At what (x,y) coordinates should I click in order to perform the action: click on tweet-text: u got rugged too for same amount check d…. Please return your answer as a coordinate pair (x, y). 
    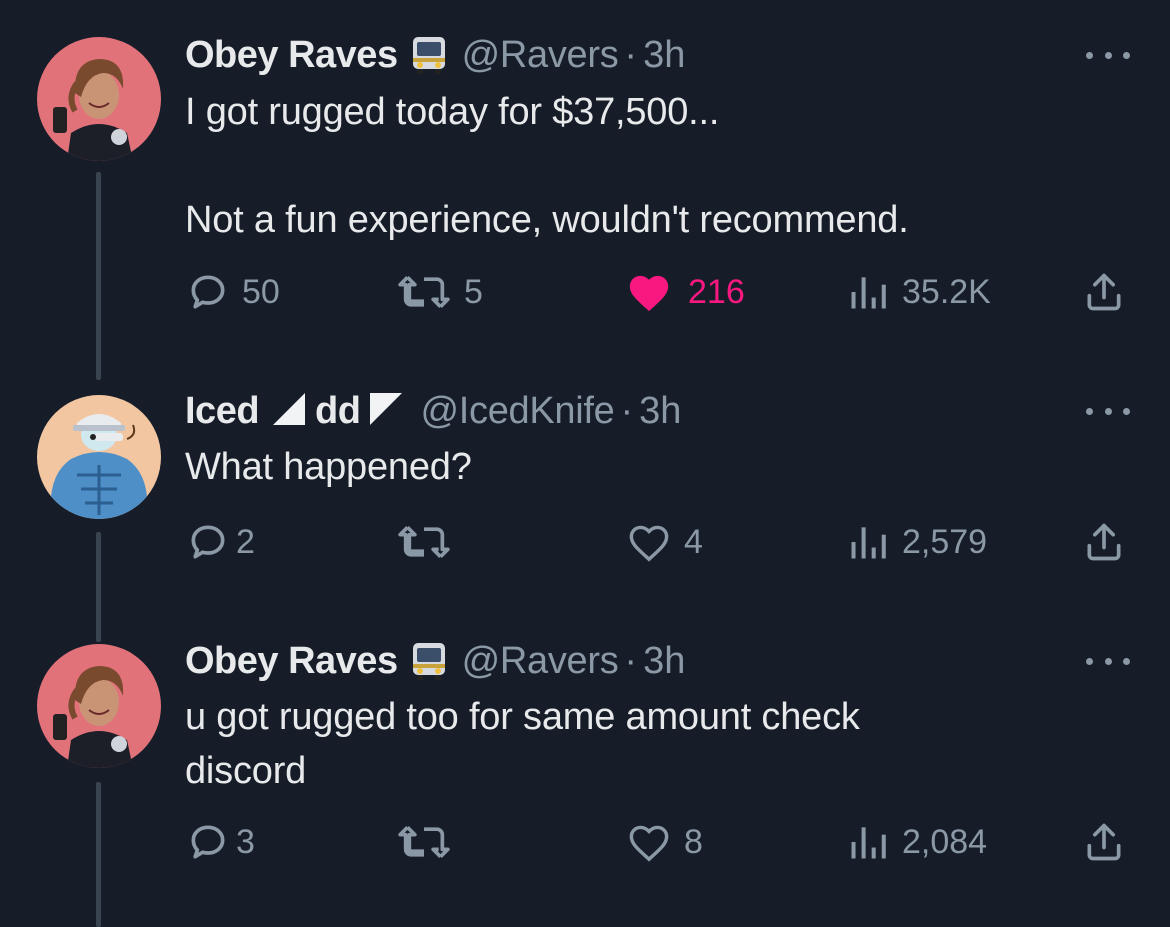
    Looking at the image, I should click on (522, 744).